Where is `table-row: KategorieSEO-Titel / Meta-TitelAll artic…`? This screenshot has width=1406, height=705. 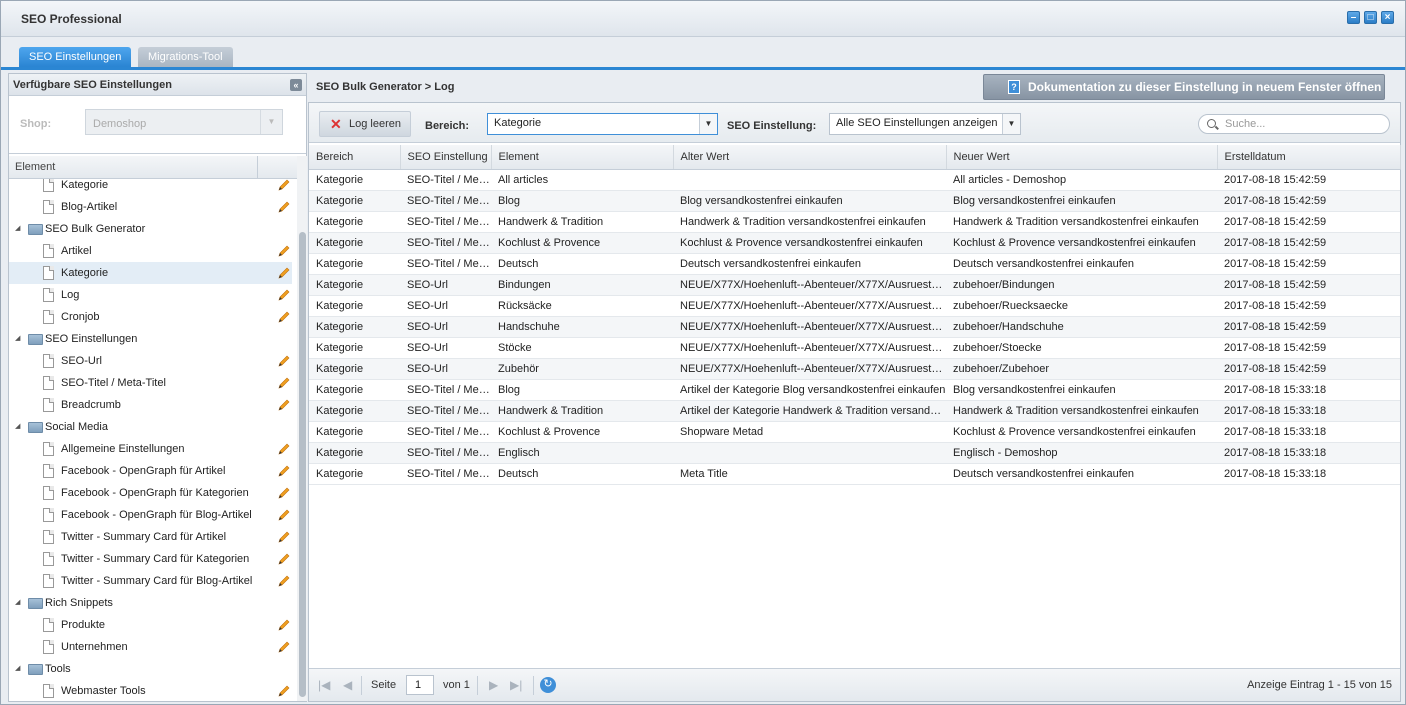 table-row: KategorieSEO-Titel / Meta-TitelAll artic… is located at coordinates (854, 180).